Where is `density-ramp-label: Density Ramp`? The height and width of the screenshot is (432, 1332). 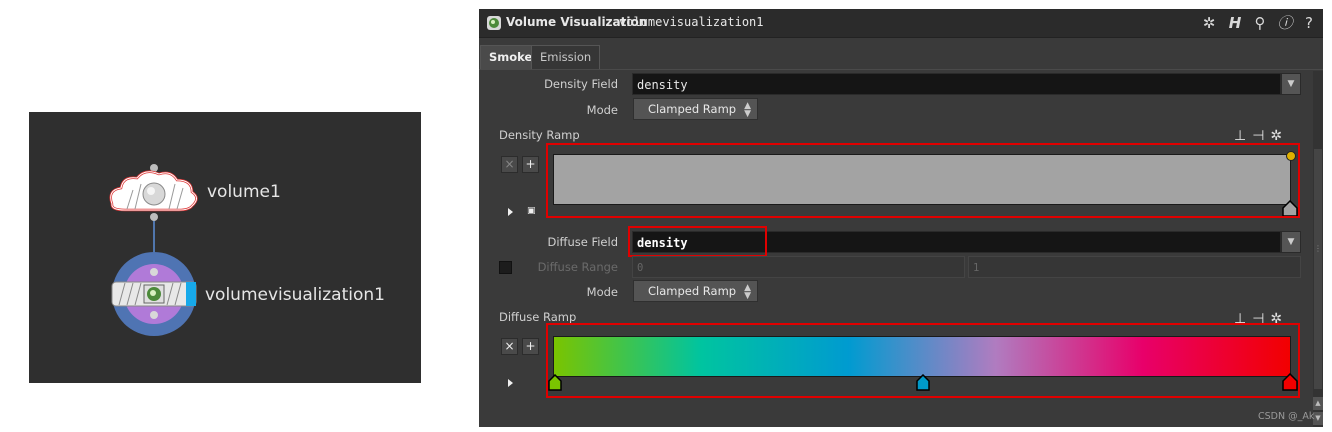 density-ramp-label: Density Ramp is located at coordinates (539, 135).